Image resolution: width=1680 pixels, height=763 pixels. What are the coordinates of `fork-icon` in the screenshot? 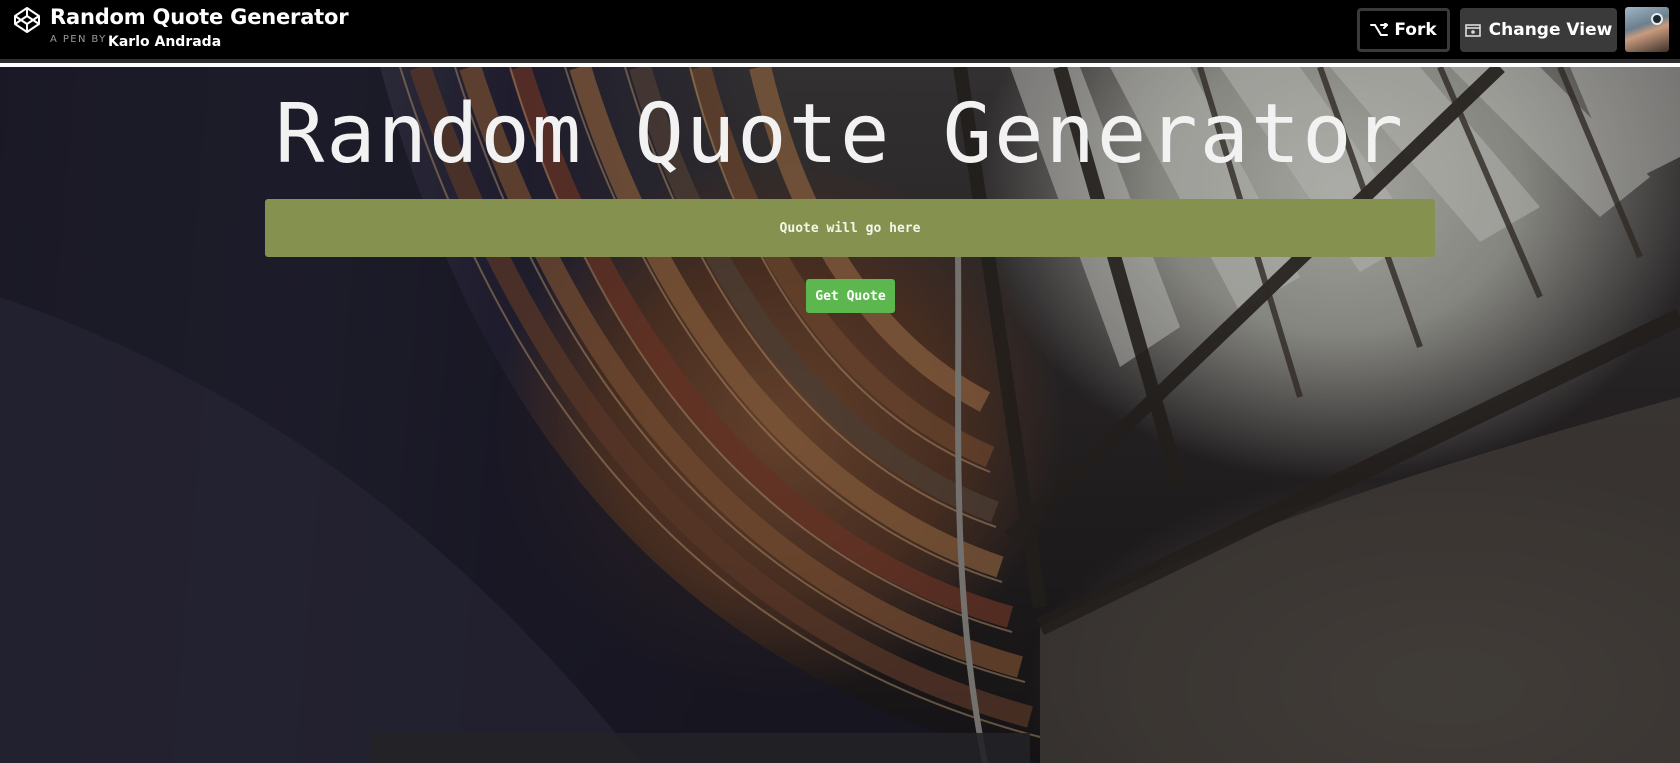 It's located at (1379, 29).